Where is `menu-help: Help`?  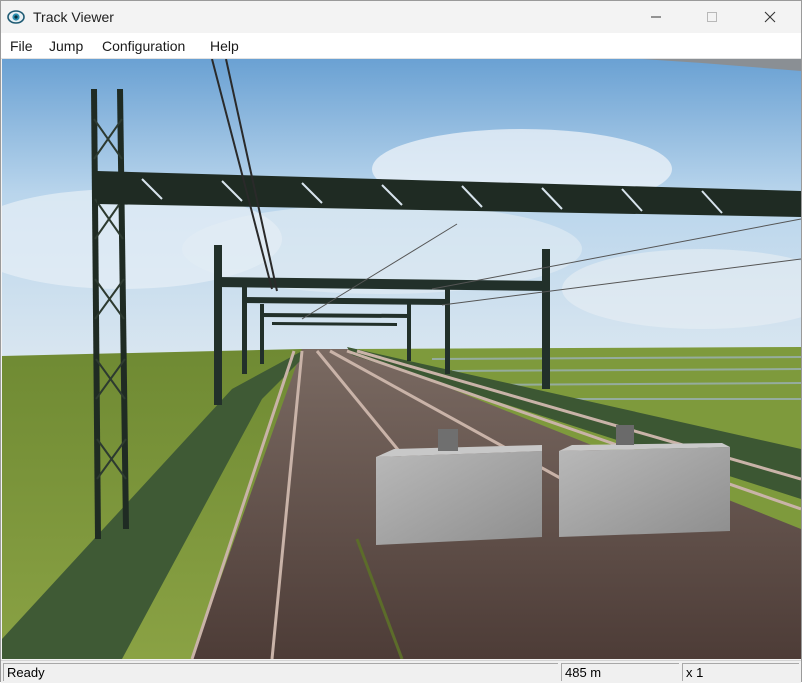 menu-help: Help is located at coordinates (224, 46).